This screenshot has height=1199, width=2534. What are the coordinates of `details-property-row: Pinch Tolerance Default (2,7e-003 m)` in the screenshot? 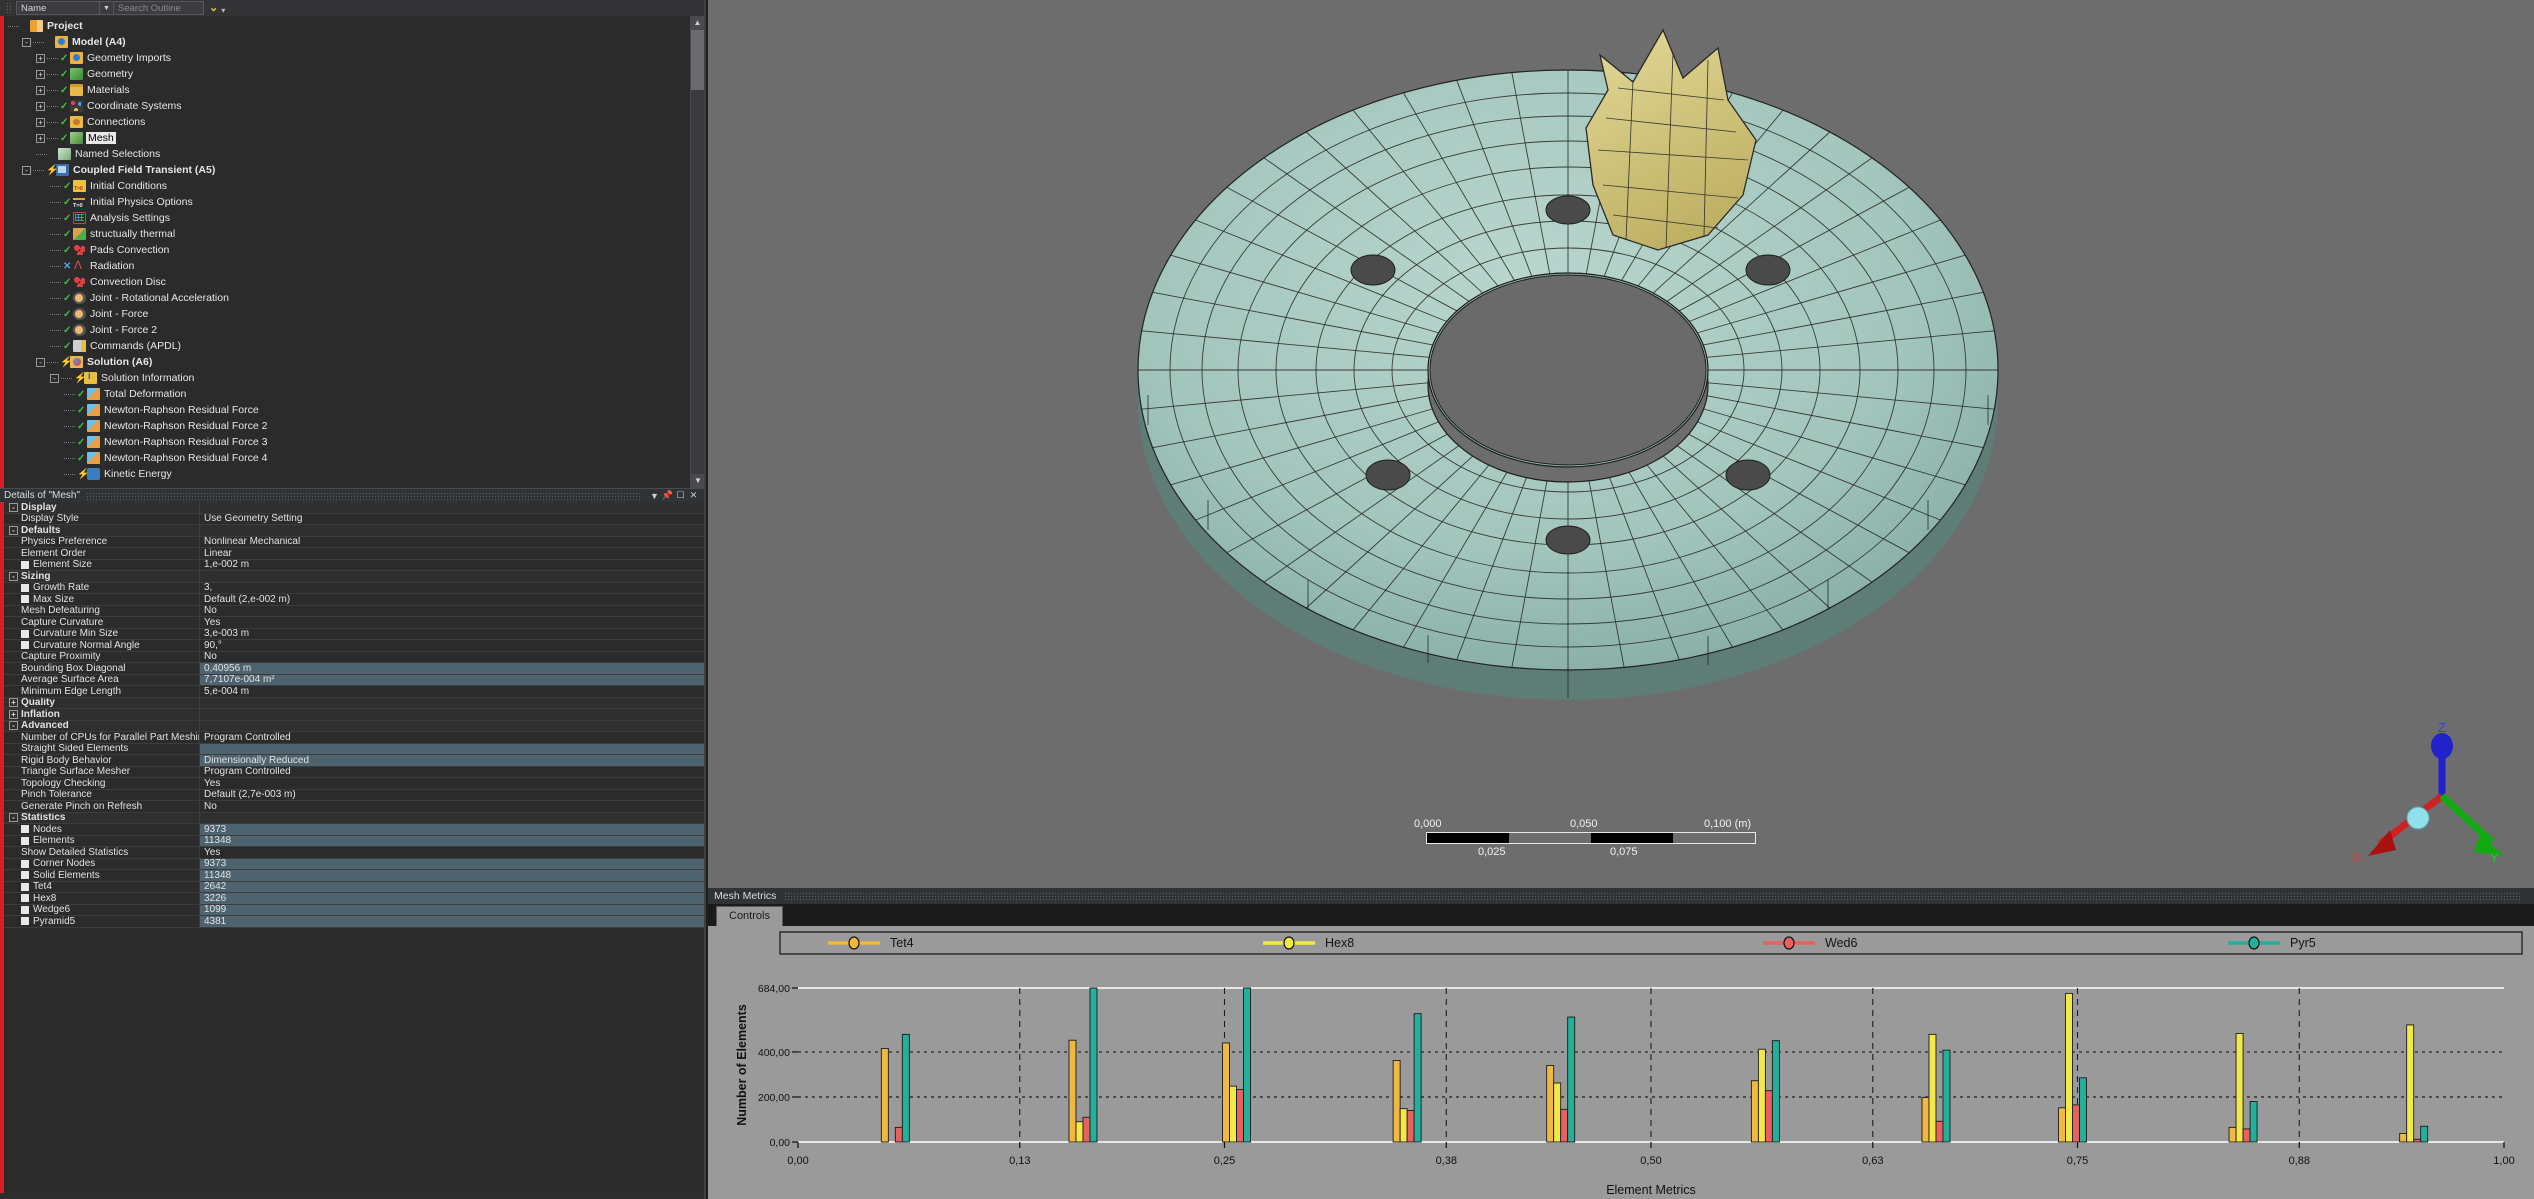 It's located at (354, 795).